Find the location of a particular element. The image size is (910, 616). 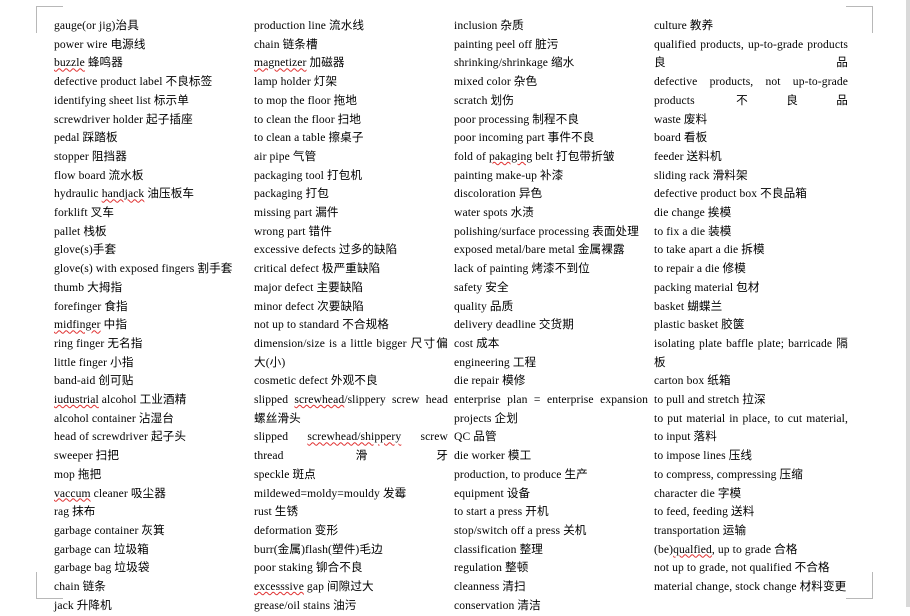

glossary-entry: quality 品质 is located at coordinates (484, 306).